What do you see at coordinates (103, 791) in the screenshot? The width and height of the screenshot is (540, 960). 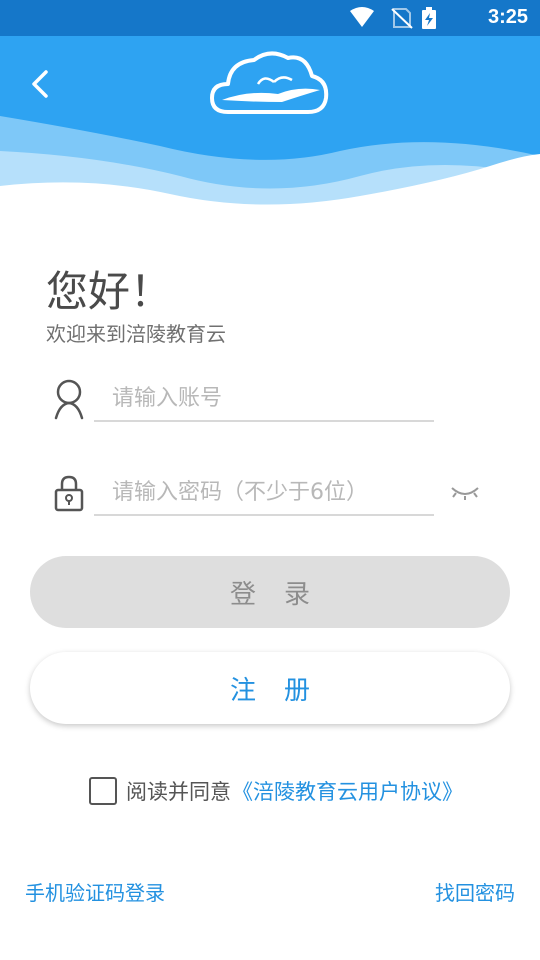 I see `checkbox-unchecked-icon` at bounding box center [103, 791].